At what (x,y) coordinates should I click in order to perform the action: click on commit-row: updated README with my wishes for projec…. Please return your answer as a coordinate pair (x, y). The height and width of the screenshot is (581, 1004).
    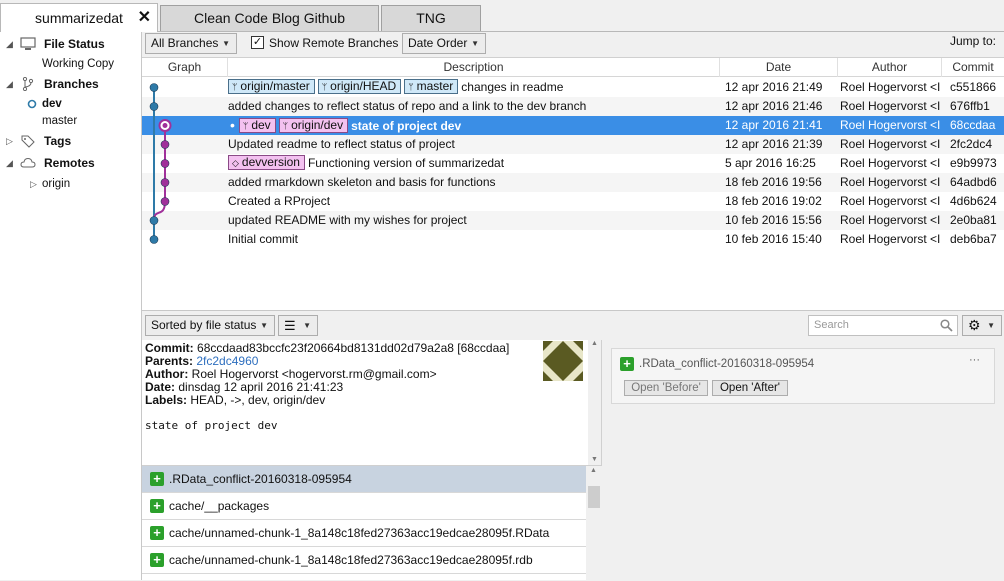
    Looking at the image, I should click on (573, 220).